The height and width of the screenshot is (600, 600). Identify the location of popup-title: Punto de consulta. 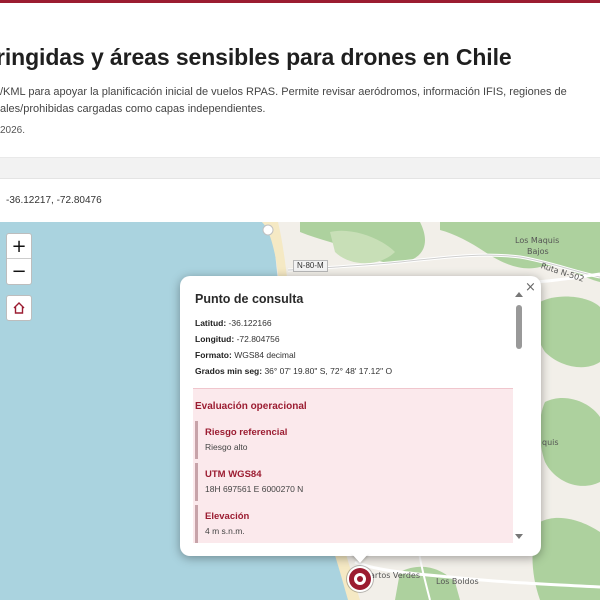
(249, 299).